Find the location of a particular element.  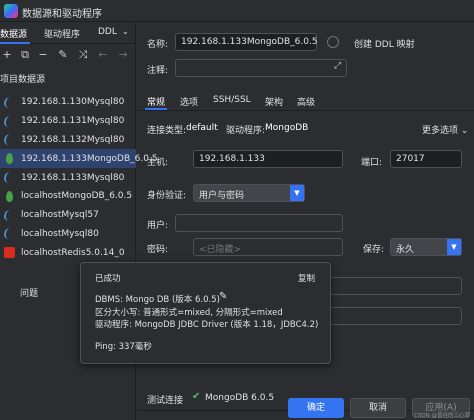

tab-divider is located at coordinates (305, 110).